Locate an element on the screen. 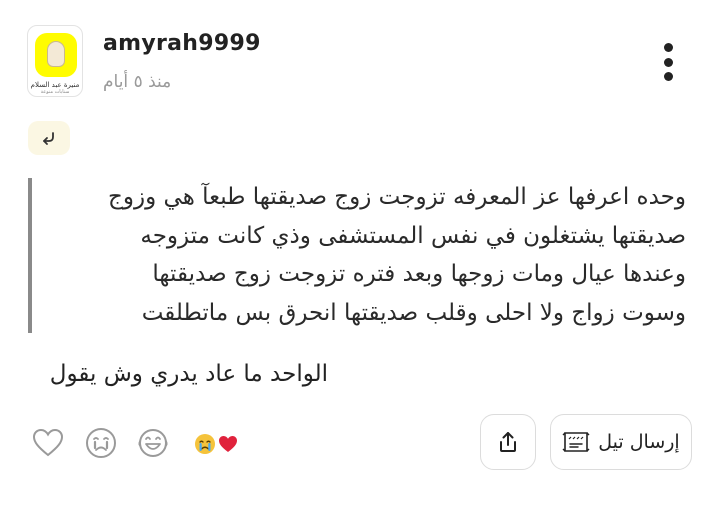  username: amyrah9999 is located at coordinates (182, 43).